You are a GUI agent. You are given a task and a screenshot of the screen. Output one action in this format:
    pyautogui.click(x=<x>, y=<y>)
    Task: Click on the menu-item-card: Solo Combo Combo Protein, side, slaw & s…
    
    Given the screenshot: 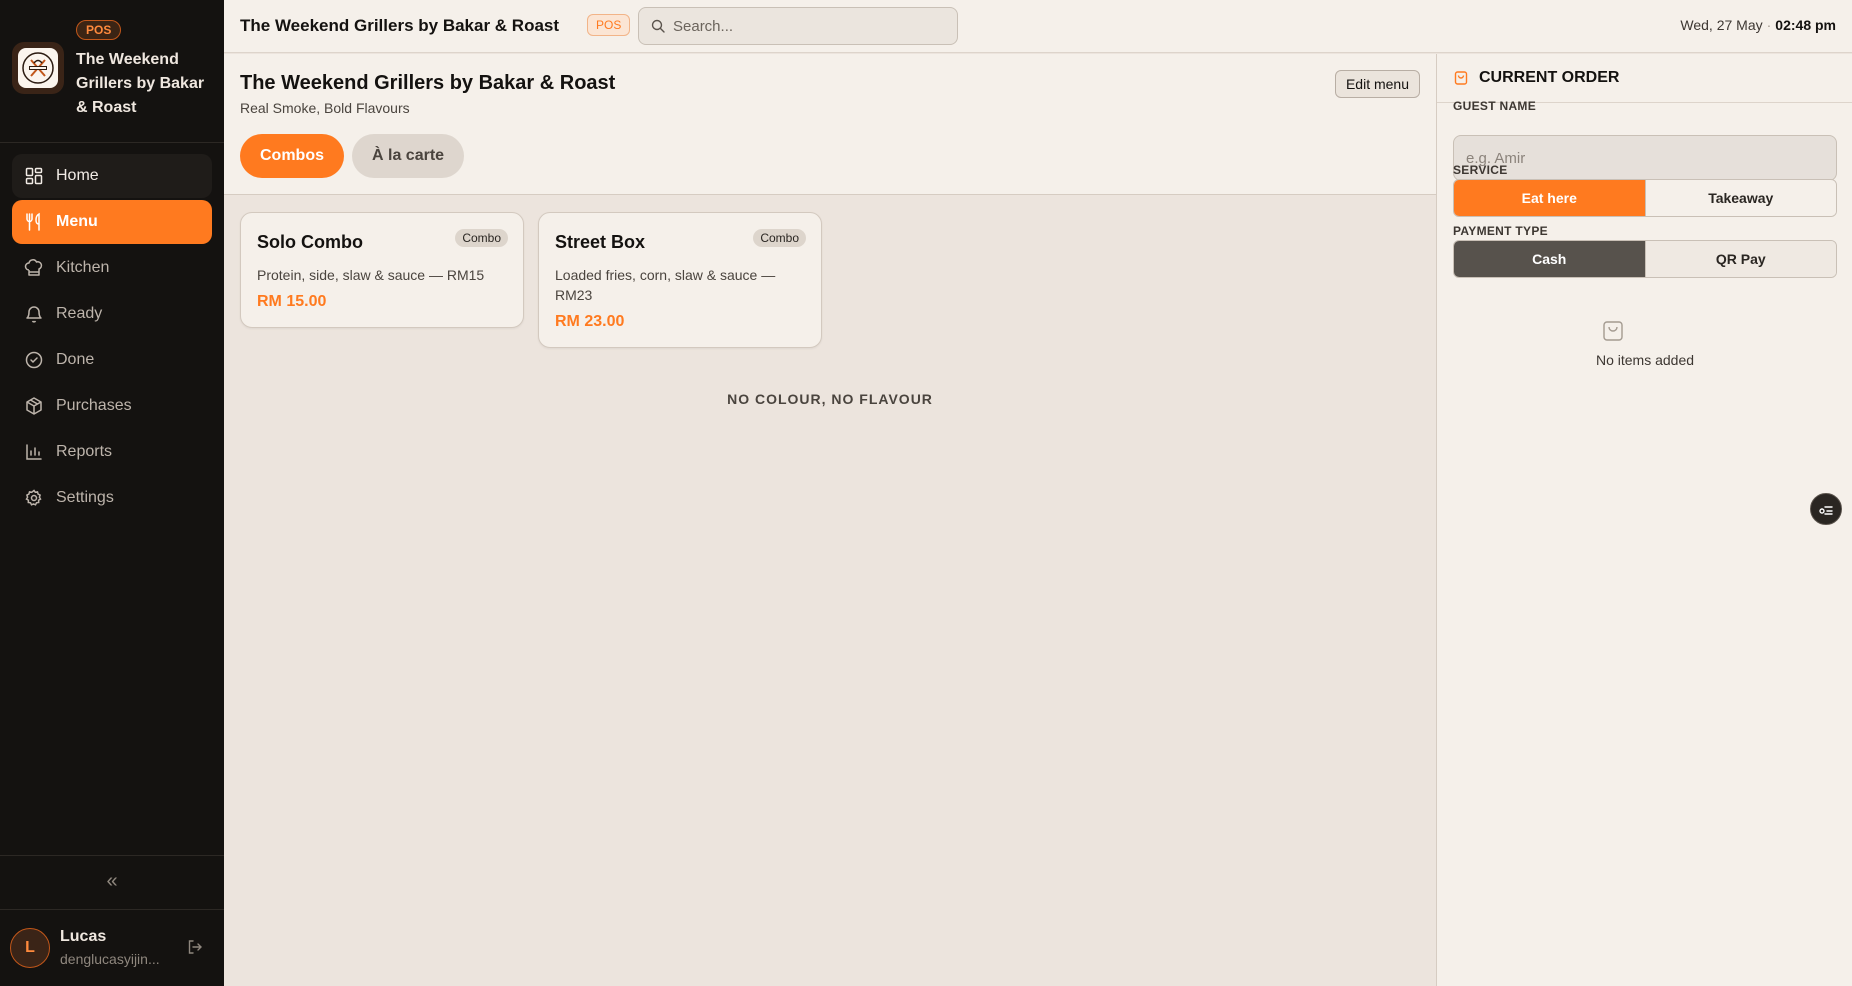 What is the action you would take?
    pyautogui.click(x=382, y=270)
    